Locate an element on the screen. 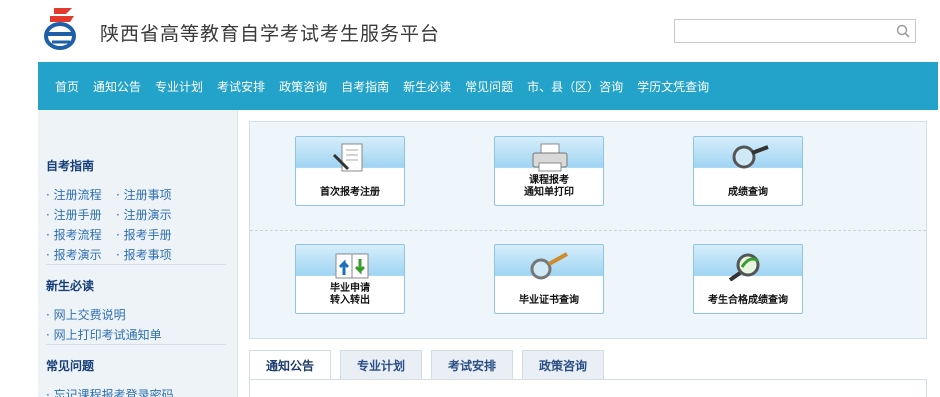 The image size is (940, 397). sidebar-link: · 注册演示 is located at coordinates (151, 214).